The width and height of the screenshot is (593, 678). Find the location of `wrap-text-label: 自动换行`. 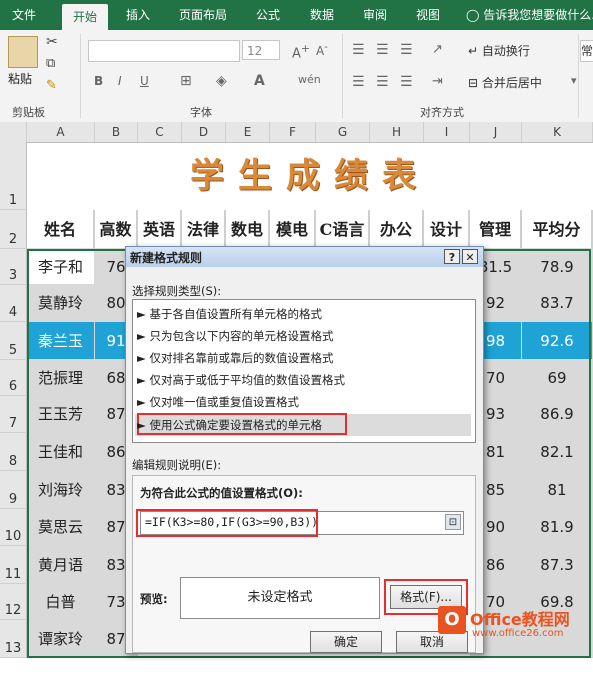

wrap-text-label: 自动换行 is located at coordinates (505, 51).